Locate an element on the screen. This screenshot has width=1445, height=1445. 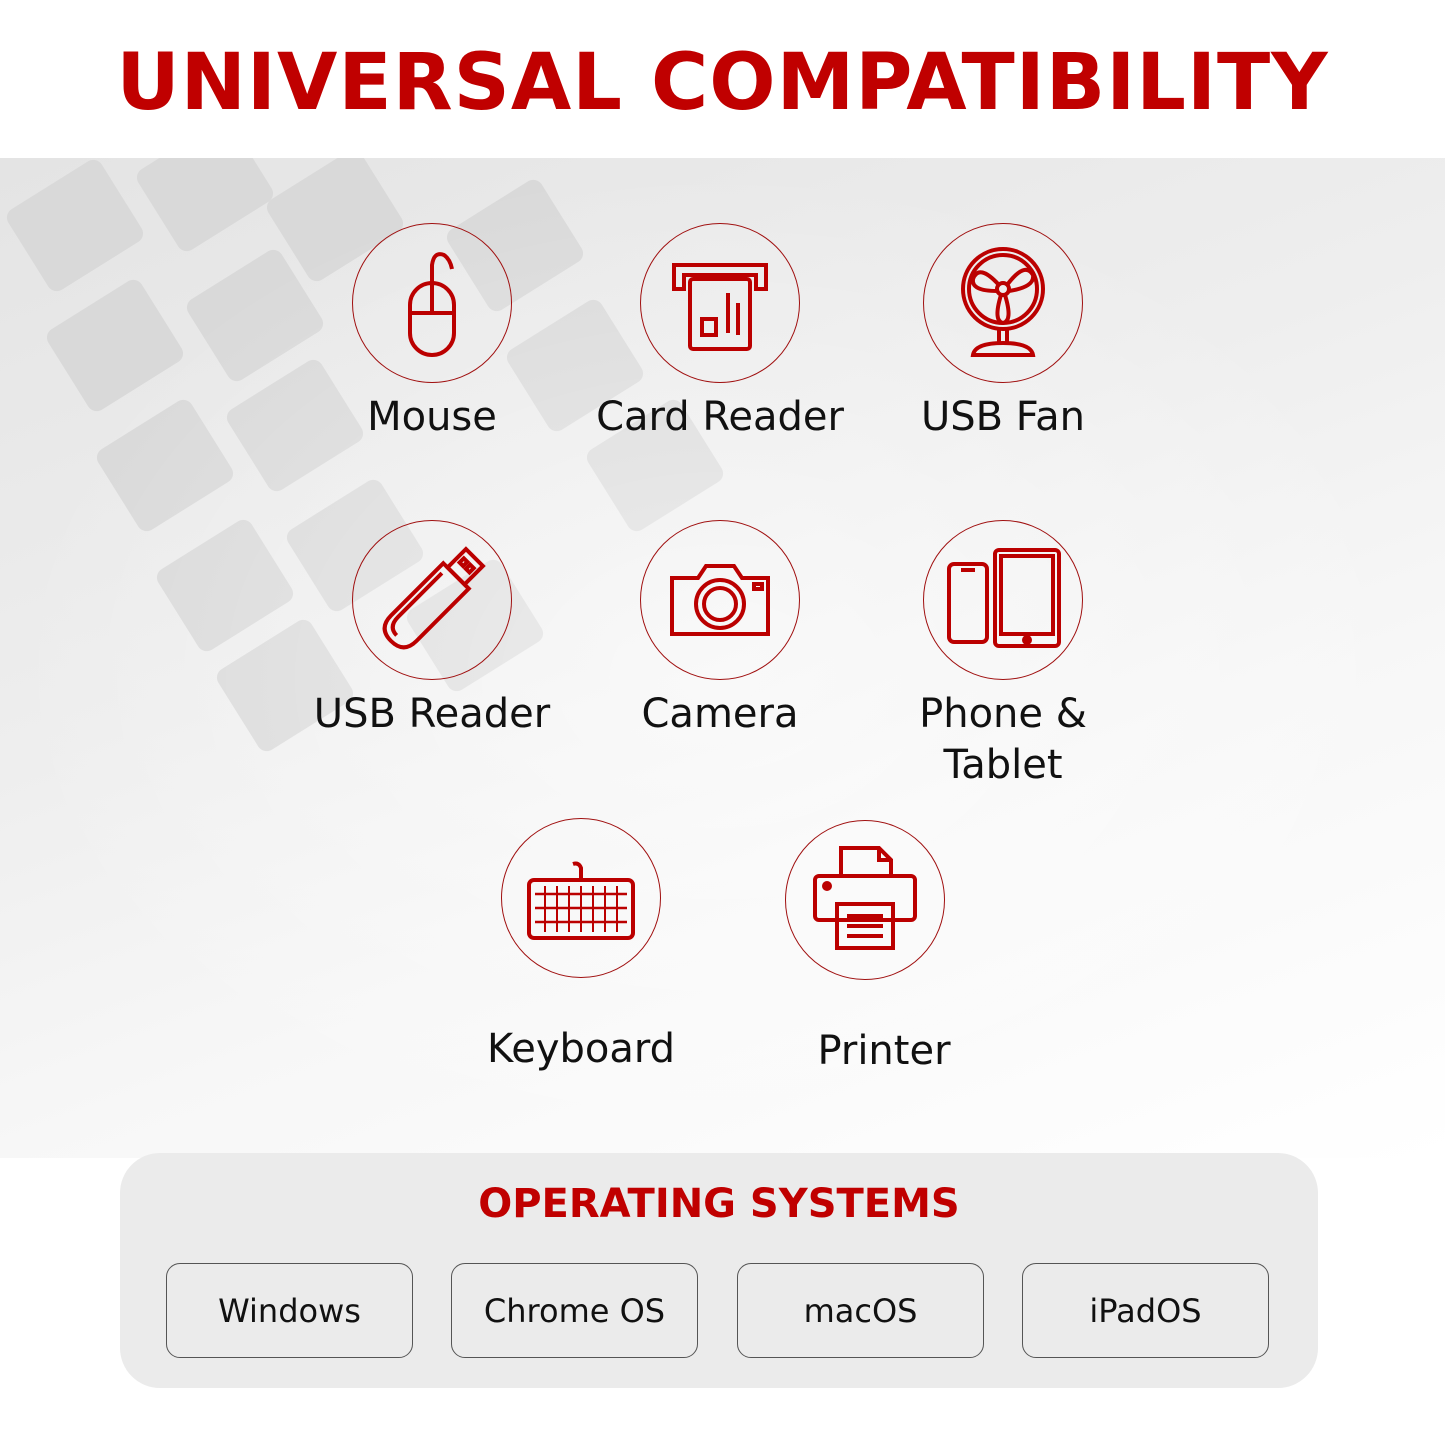
label-line-1: Phone & is located at coordinates (1003, 714).